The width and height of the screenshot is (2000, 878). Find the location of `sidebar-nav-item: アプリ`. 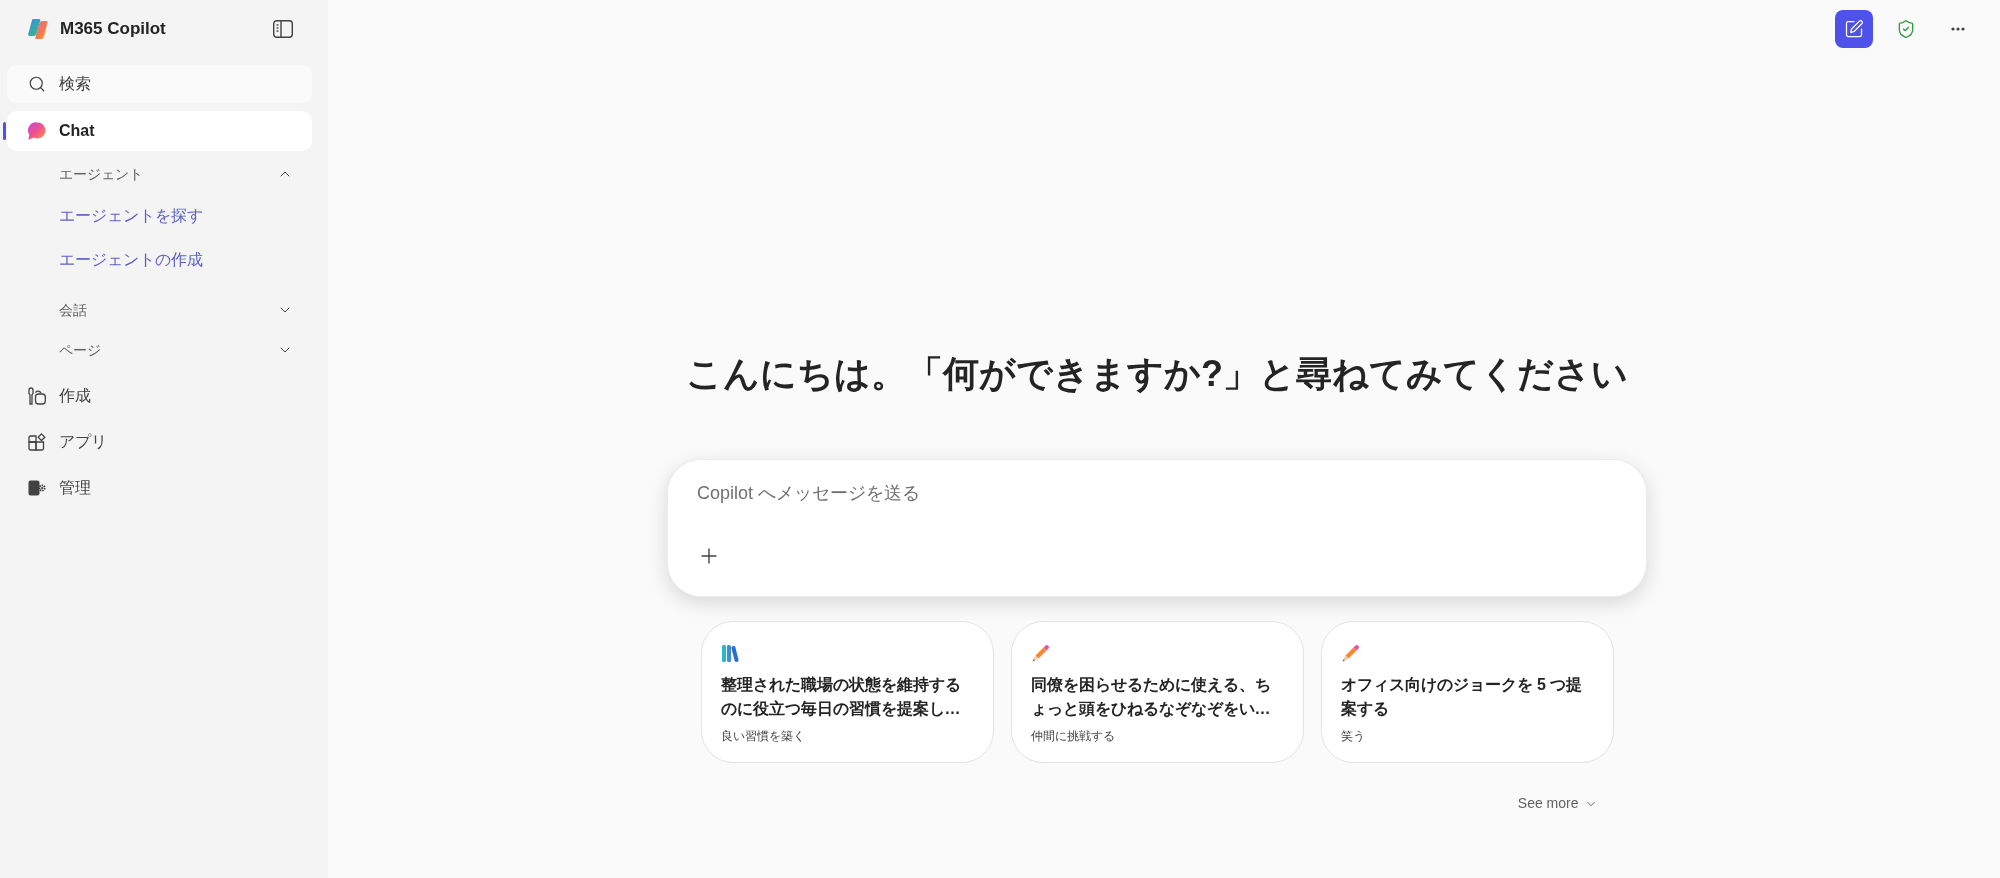

sidebar-nav-item: アプリ is located at coordinates (159, 442).